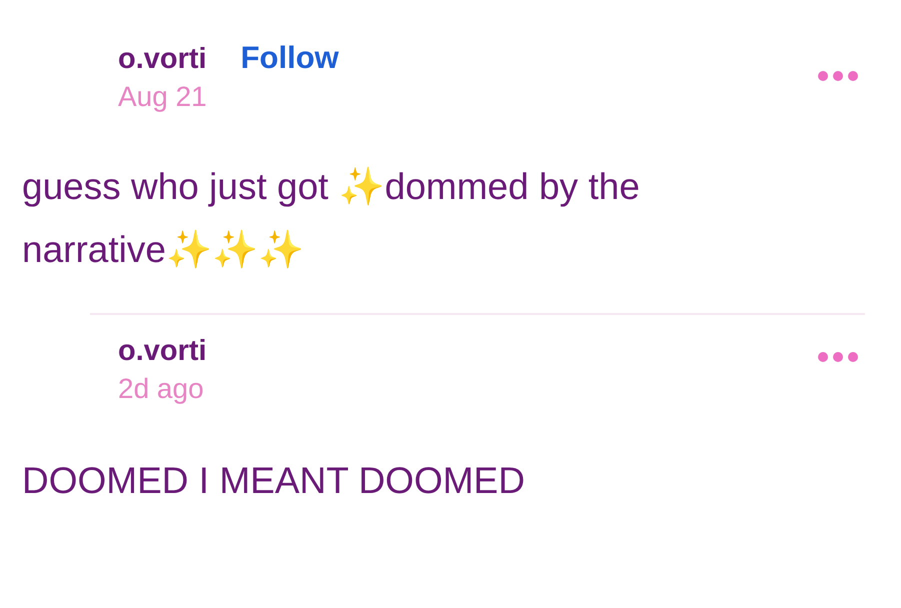 The image size is (901, 608). I want to click on post-text: DOOMED I MEANT DOOMED, so click(274, 481).